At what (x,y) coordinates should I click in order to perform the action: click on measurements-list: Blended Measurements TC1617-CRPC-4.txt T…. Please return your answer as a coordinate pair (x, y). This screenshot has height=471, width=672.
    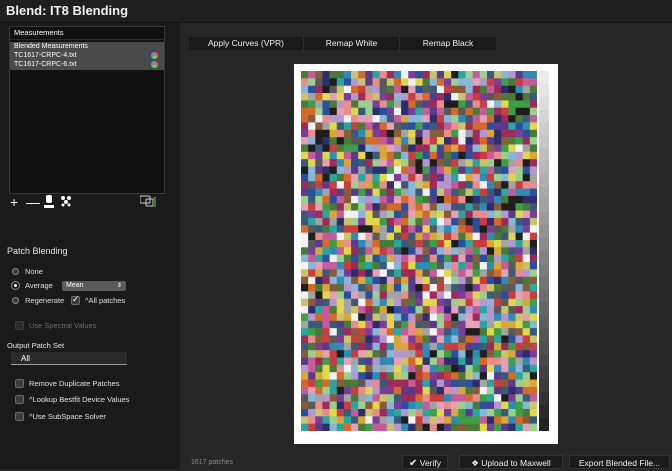
    Looking at the image, I should click on (87, 56).